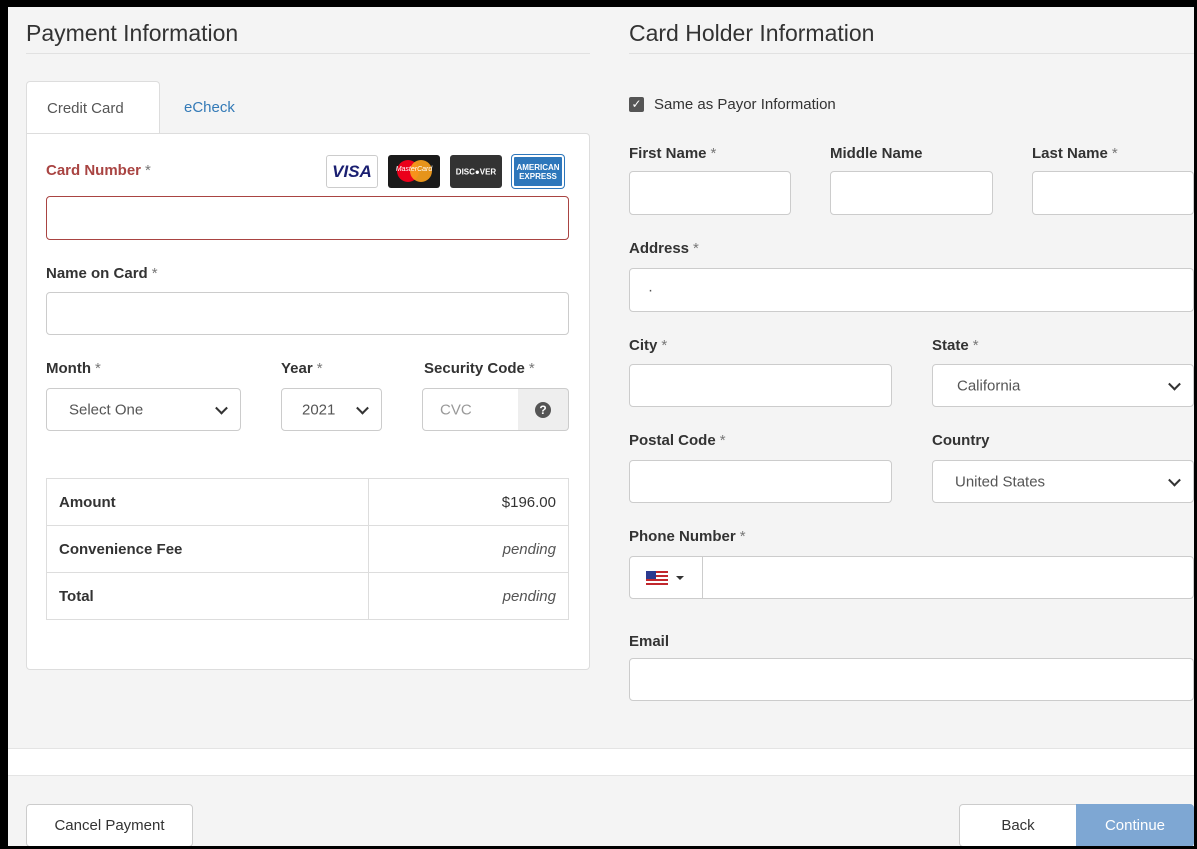 This screenshot has width=1197, height=849. What do you see at coordinates (132, 33) in the screenshot?
I see `payment-section-title: Payment Information` at bounding box center [132, 33].